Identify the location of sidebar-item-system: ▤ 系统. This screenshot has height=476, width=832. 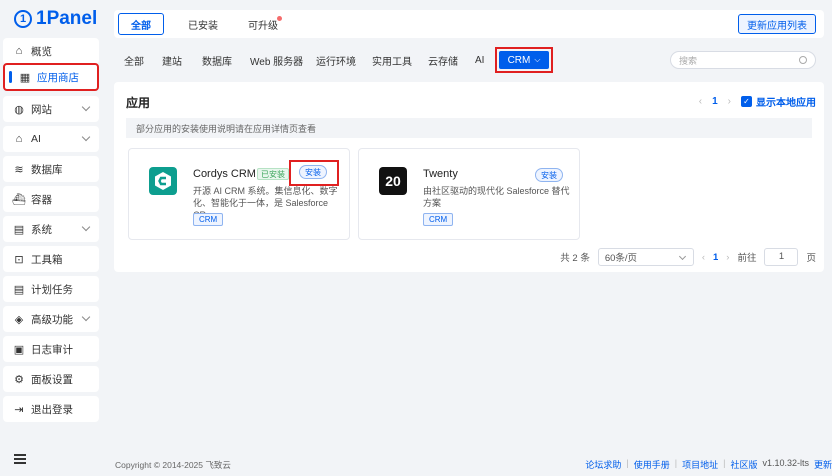
(51, 229).